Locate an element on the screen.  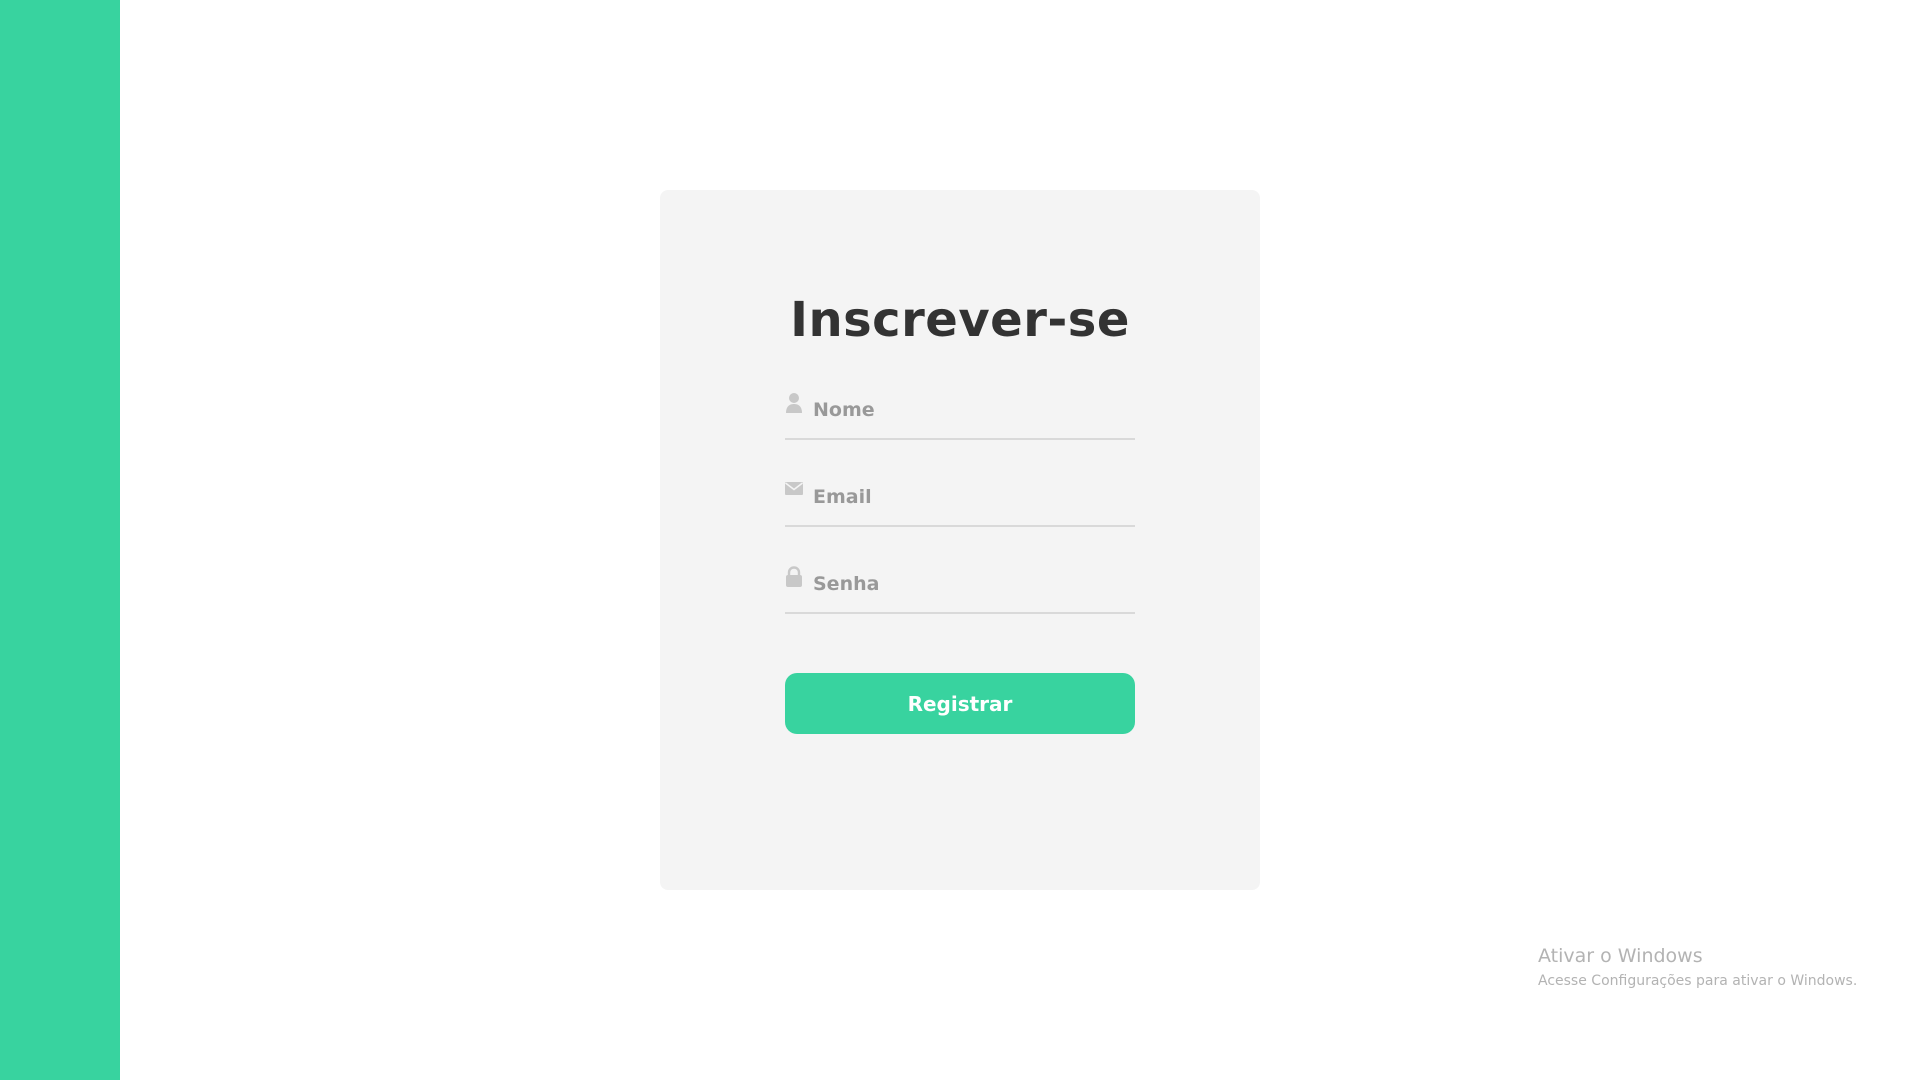
watermark-title: Ativar o Windows is located at coordinates (1620, 956).